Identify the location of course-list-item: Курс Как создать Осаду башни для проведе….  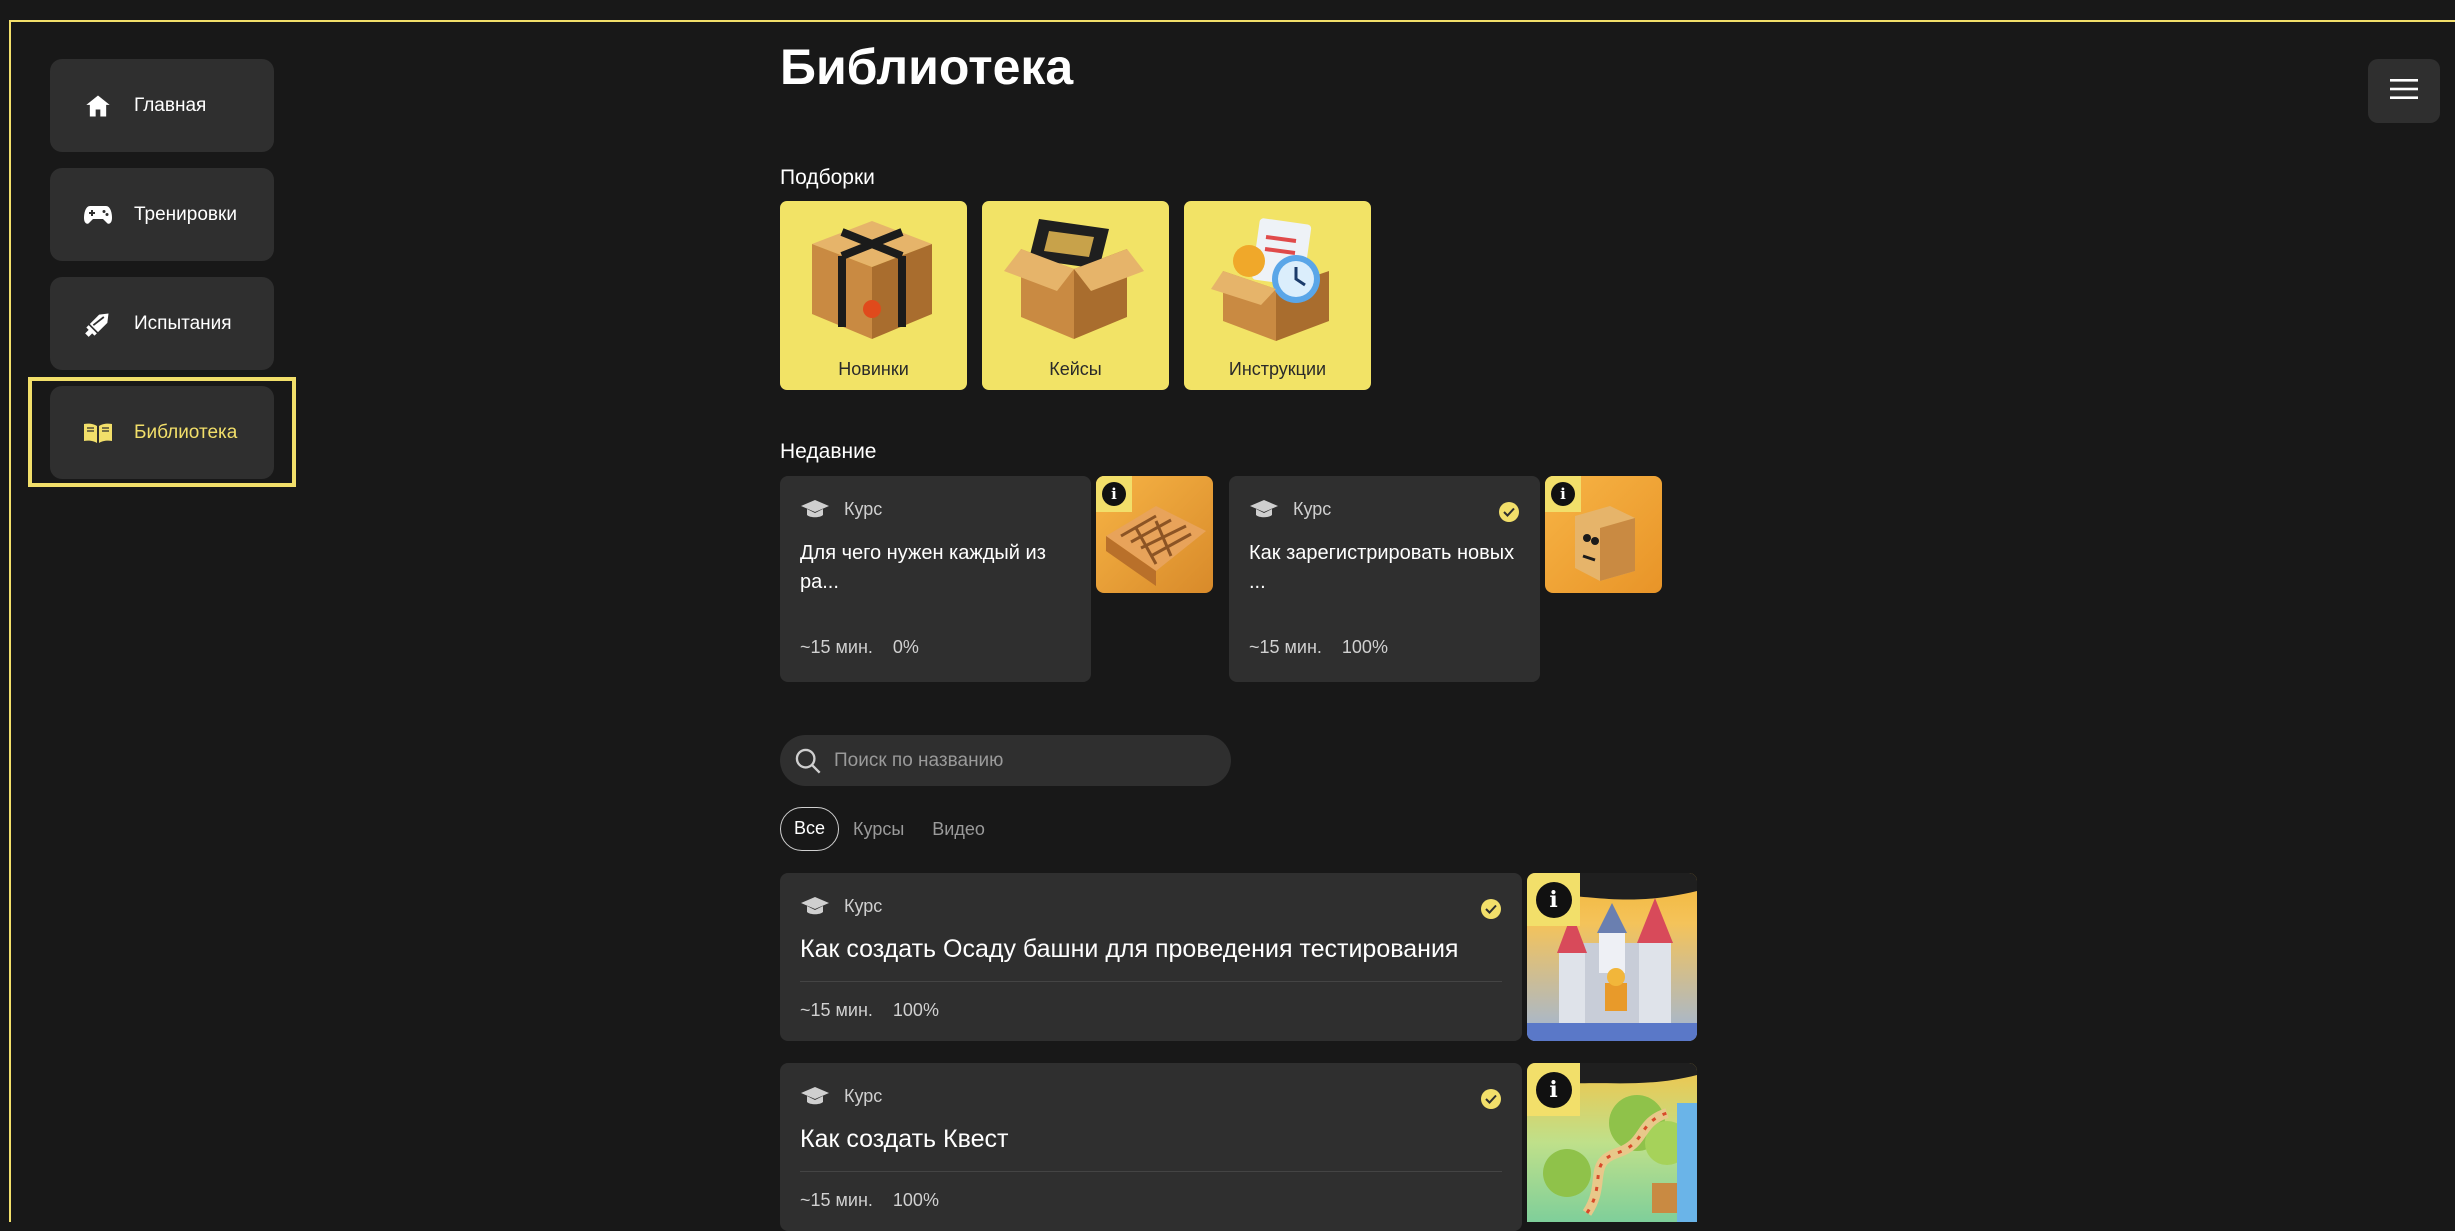
(1151, 957).